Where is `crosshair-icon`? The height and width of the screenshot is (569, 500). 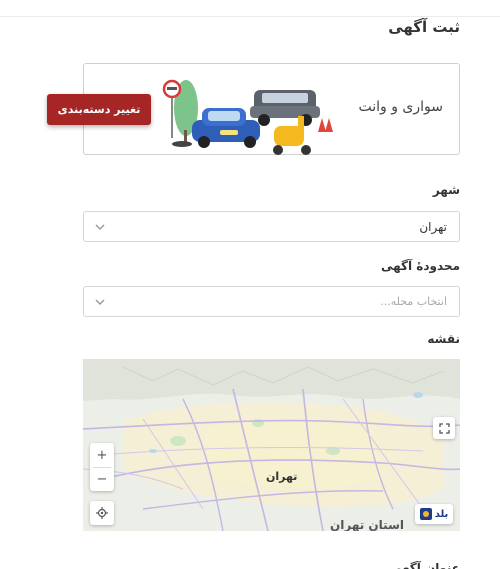
crosshair-icon is located at coordinates (102, 513).